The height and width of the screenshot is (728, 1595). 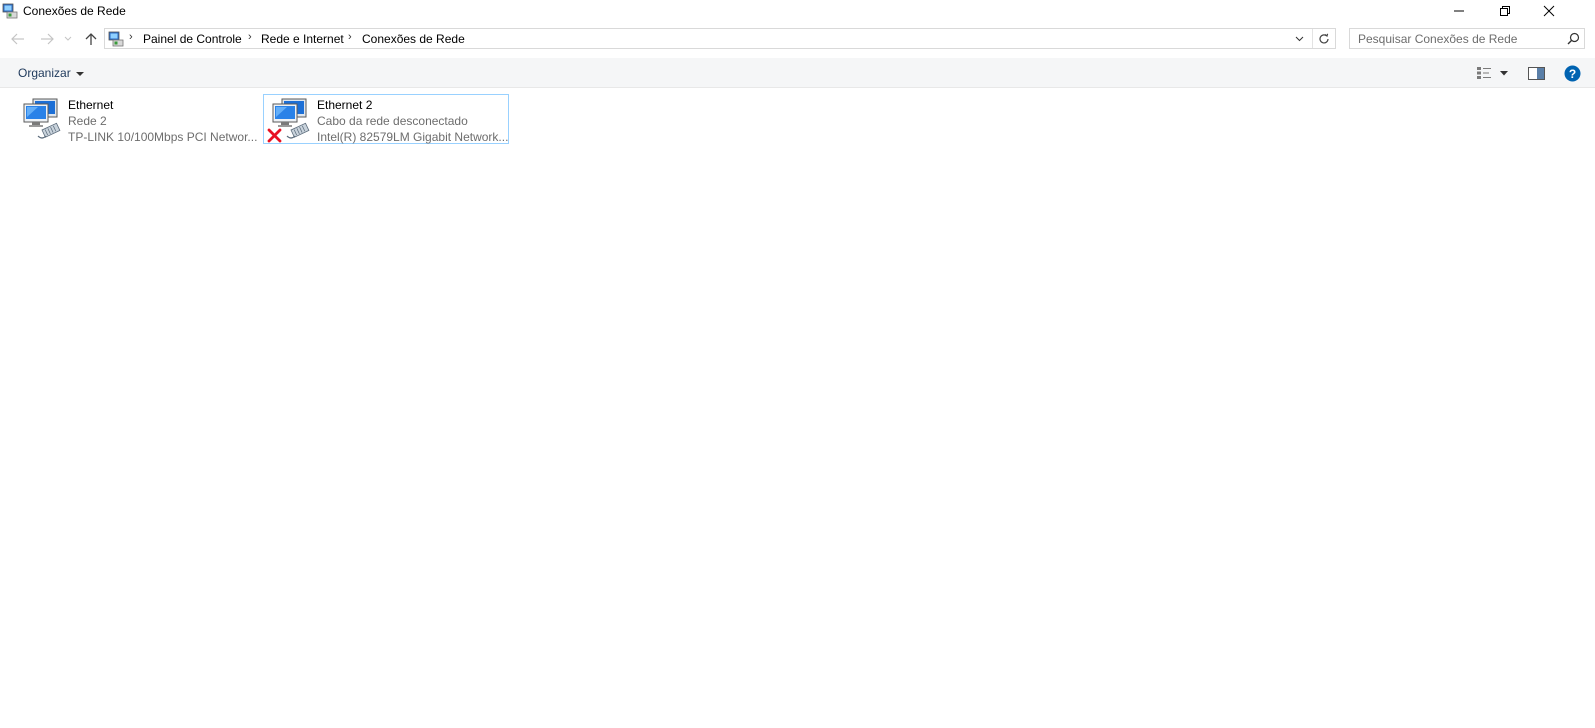 I want to click on back-button, so click(x=18, y=39).